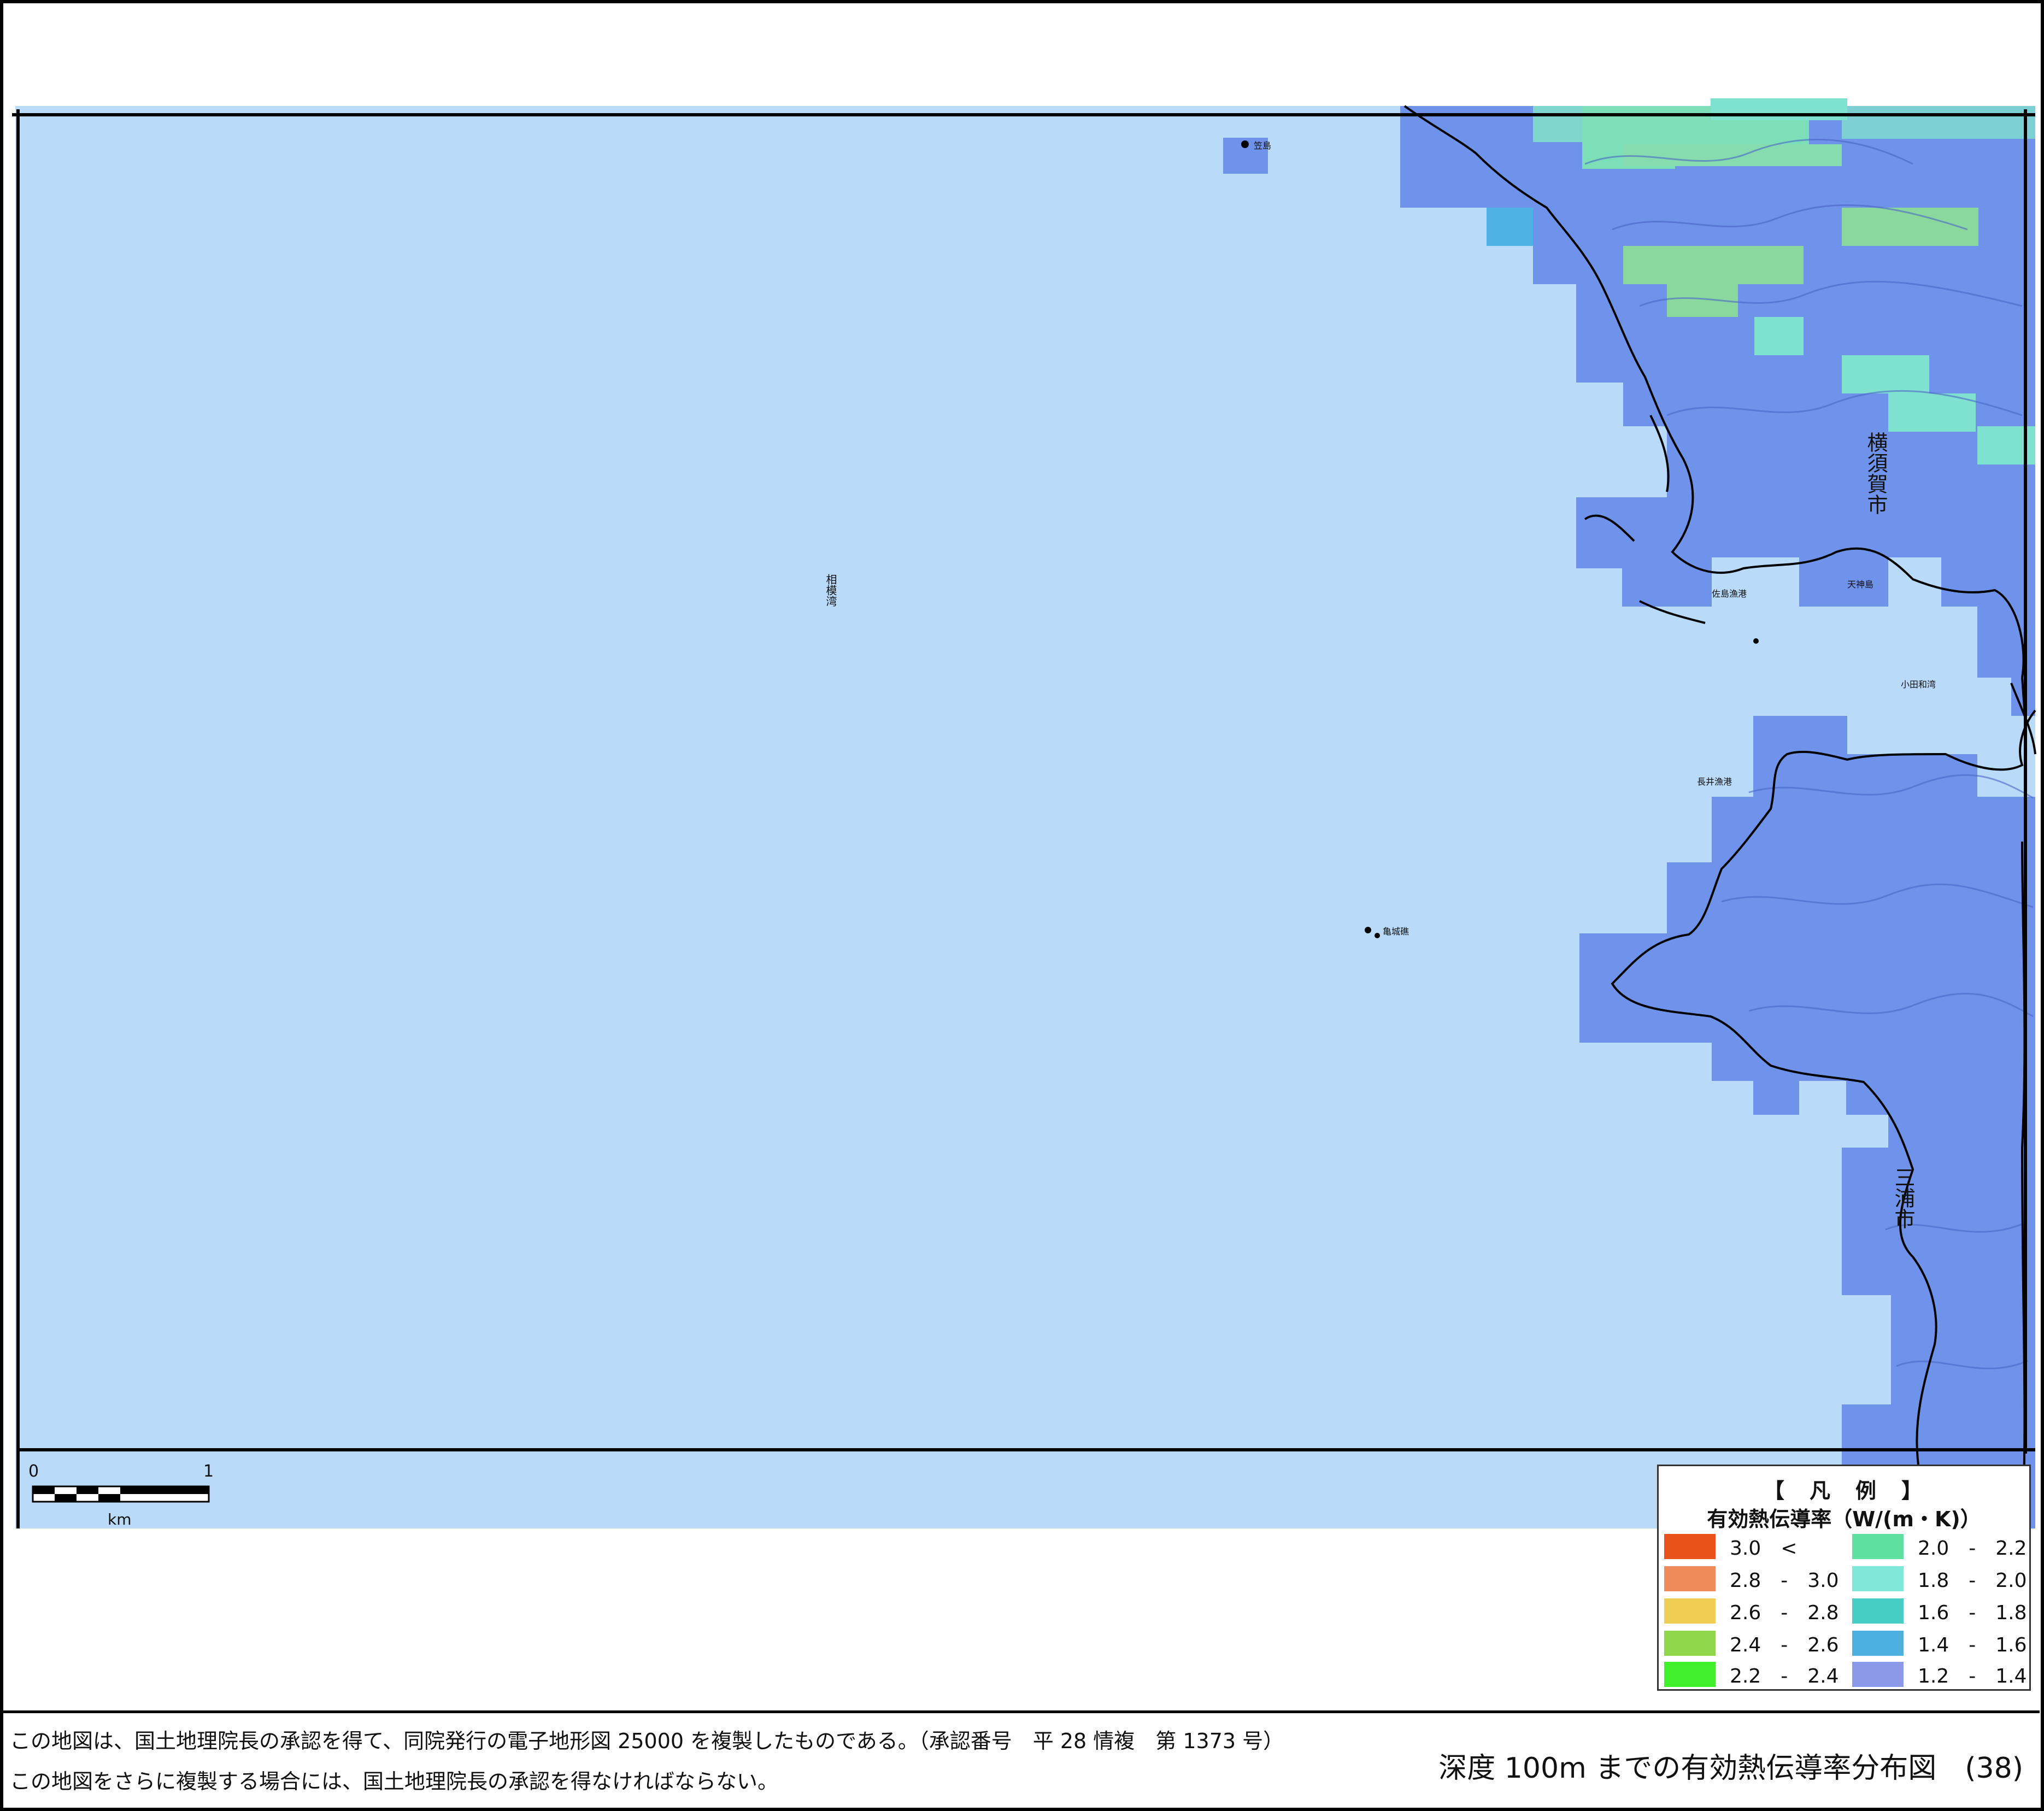 The width and height of the screenshot is (2044, 1811). I want to click on legend-item: 1.4 - 1.6, so click(1939, 1643).